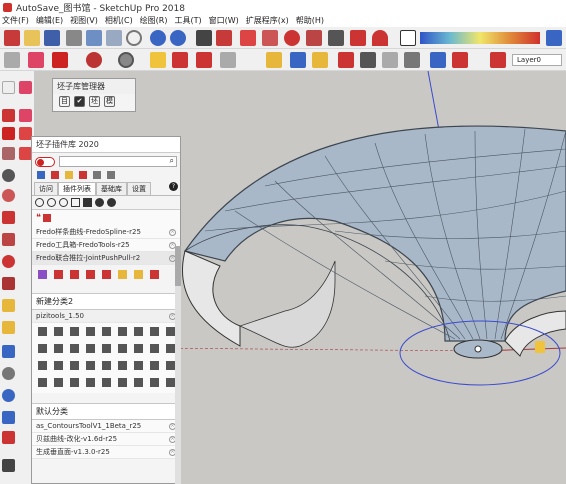 This screenshot has width=566, height=484. What do you see at coordinates (74, 38) in the screenshot?
I see `cut-icon` at bounding box center [74, 38].